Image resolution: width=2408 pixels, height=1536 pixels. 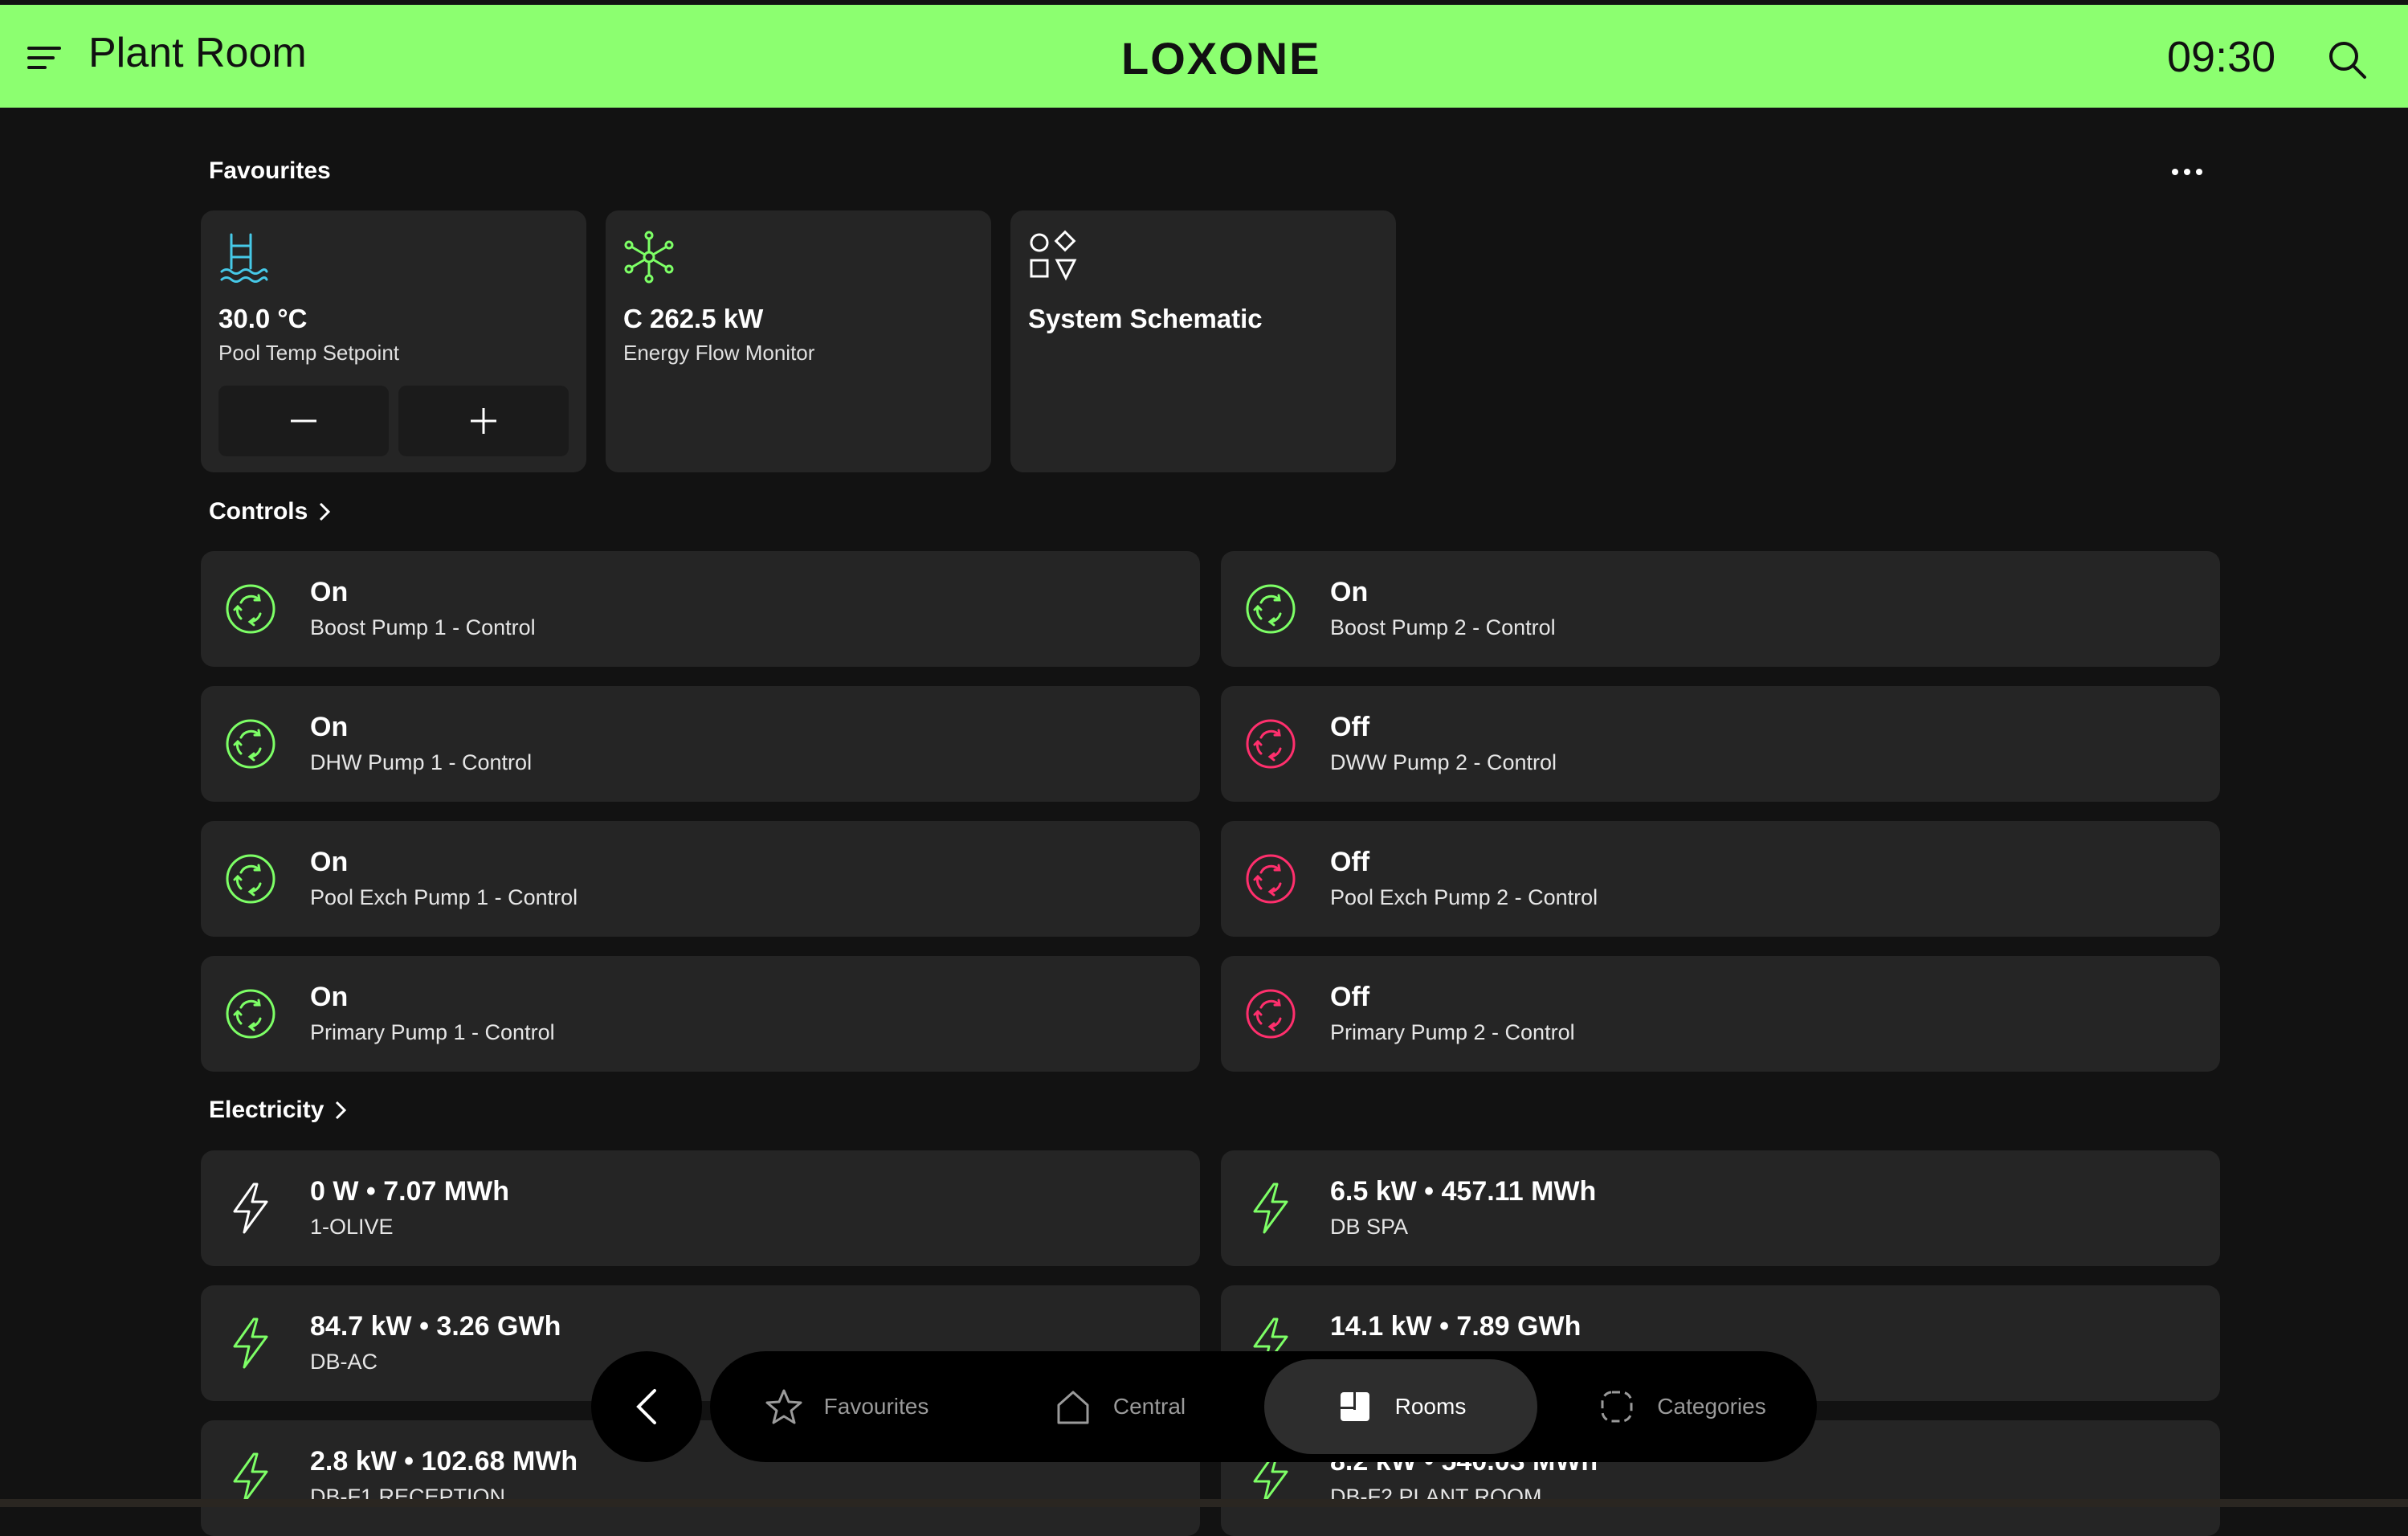 What do you see at coordinates (444, 1461) in the screenshot?
I see `meter-value: 2.8 kW • 102.68 MWh` at bounding box center [444, 1461].